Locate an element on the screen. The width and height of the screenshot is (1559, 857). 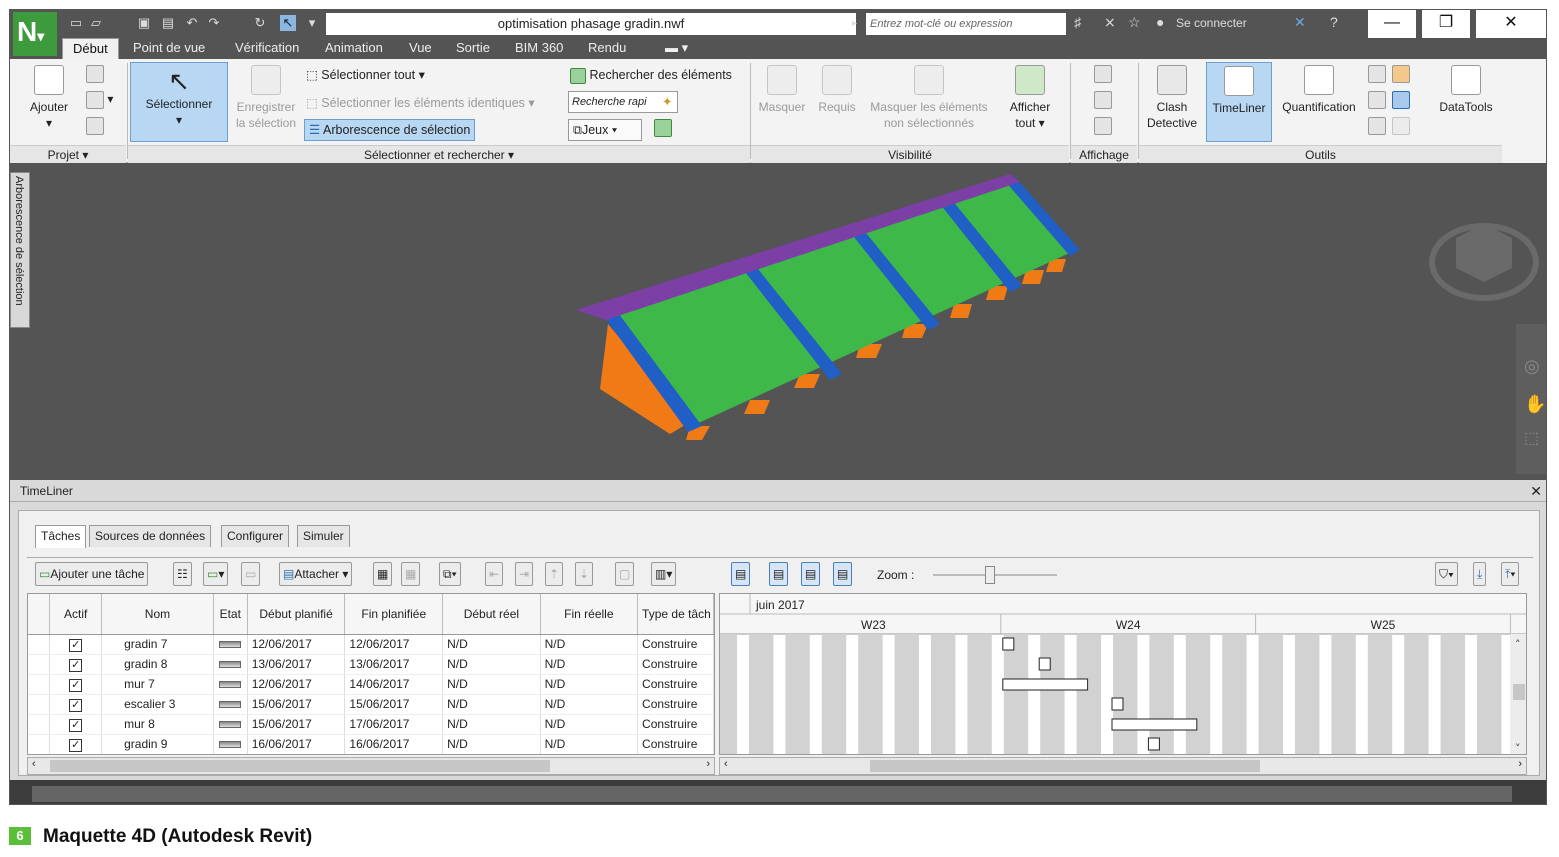
col-fin-planifiee: Fin planifiée is located at coordinates (394, 614).